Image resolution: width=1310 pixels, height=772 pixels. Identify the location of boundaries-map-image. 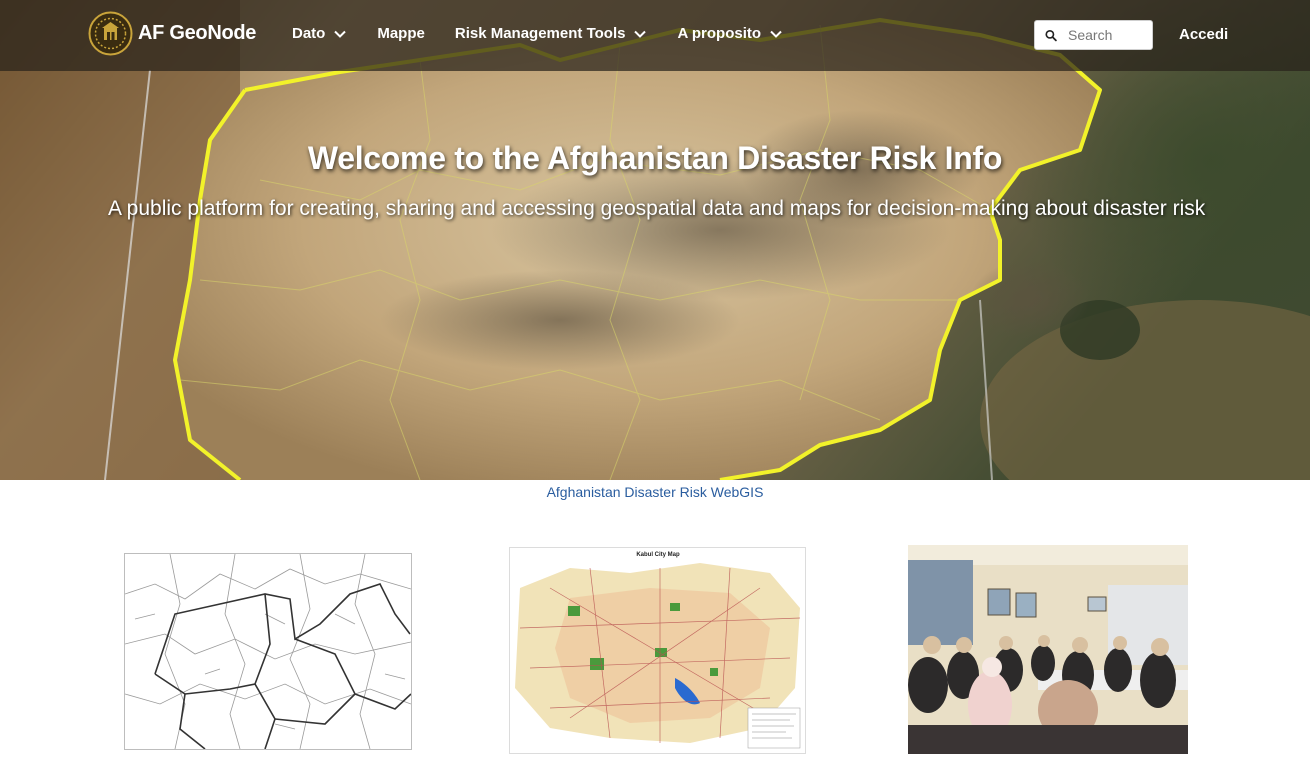
(268, 651).